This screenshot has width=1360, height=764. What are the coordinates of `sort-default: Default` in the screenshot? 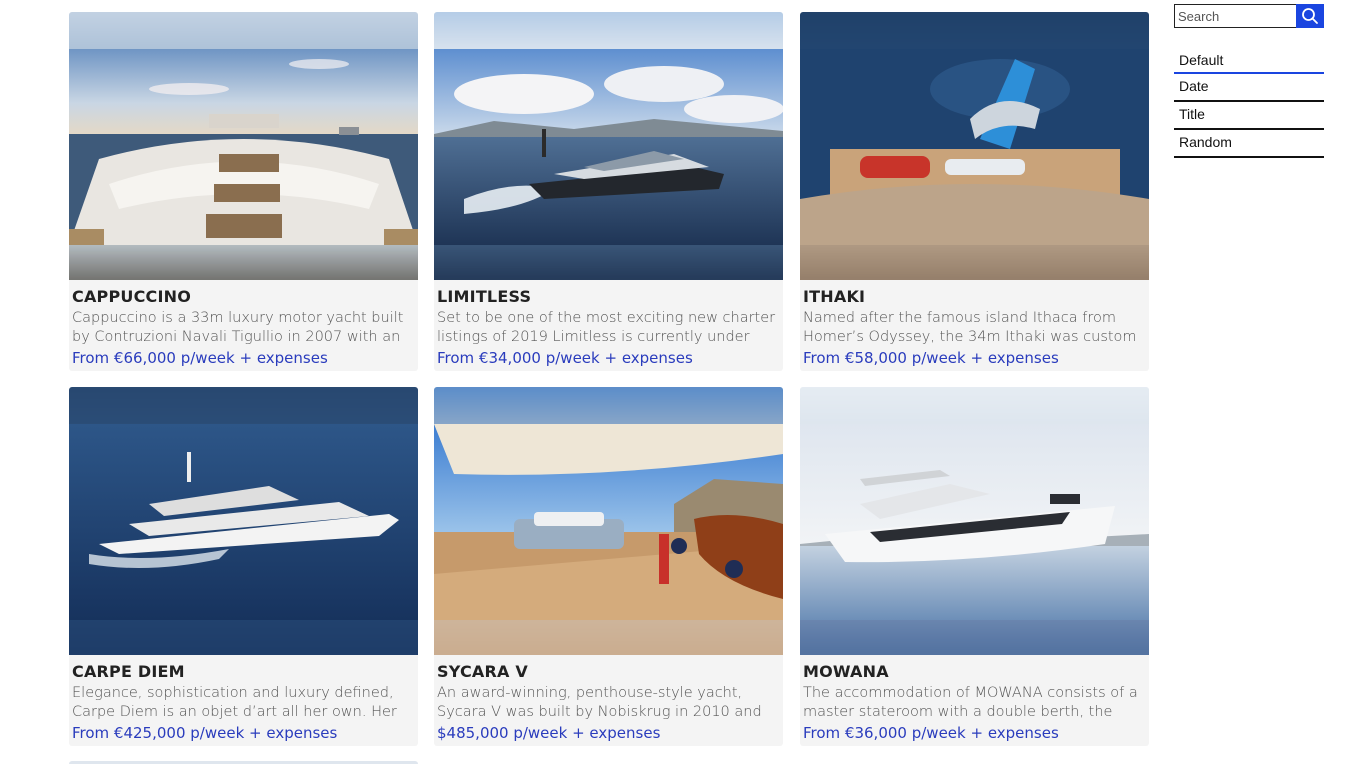 It's located at (1249, 62).